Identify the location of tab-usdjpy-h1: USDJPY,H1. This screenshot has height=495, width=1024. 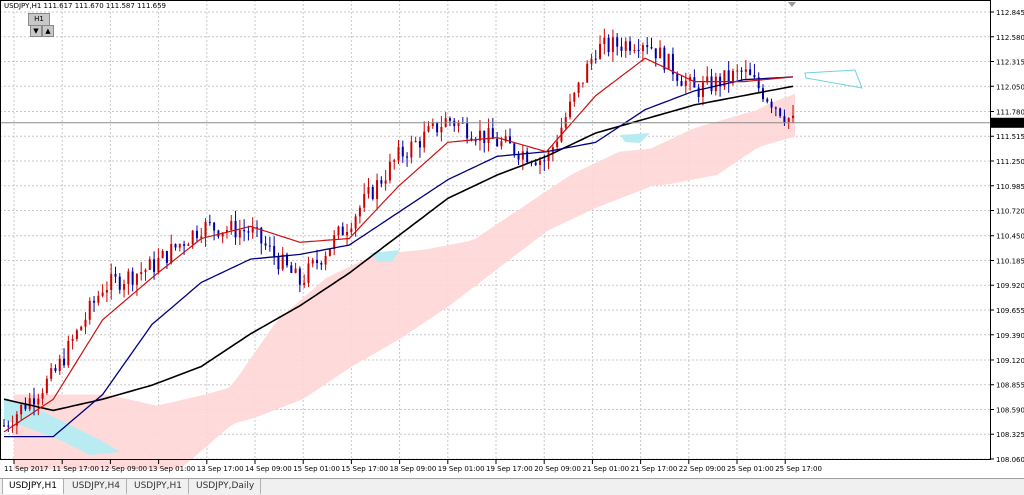
(33, 486).